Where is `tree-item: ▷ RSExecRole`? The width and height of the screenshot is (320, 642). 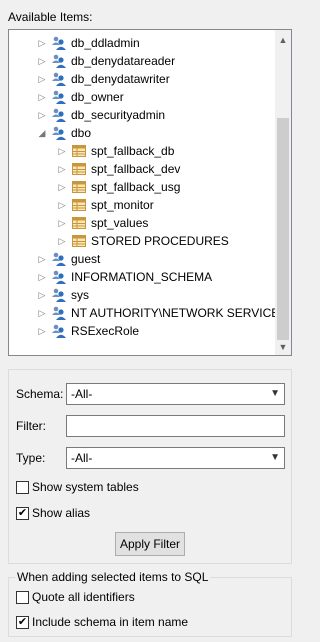 tree-item: ▷ RSExecRole is located at coordinates (88, 331).